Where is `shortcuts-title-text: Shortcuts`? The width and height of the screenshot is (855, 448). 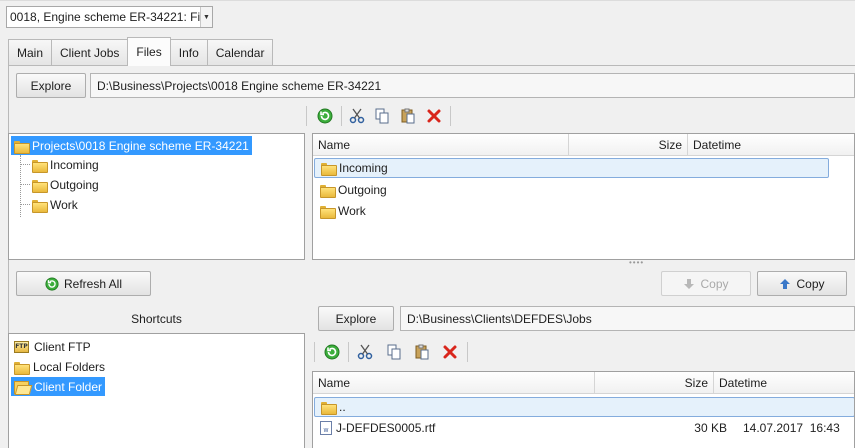
shortcuts-title-text: Shortcuts is located at coordinates (156, 318).